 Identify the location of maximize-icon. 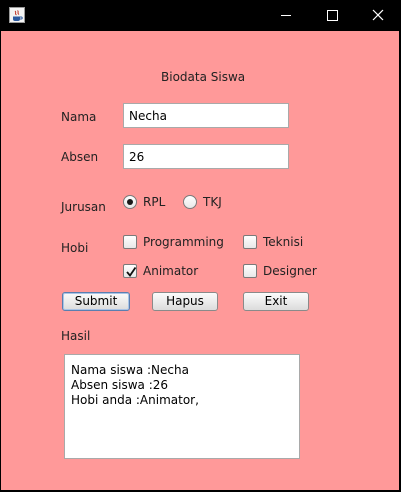
(332, 15).